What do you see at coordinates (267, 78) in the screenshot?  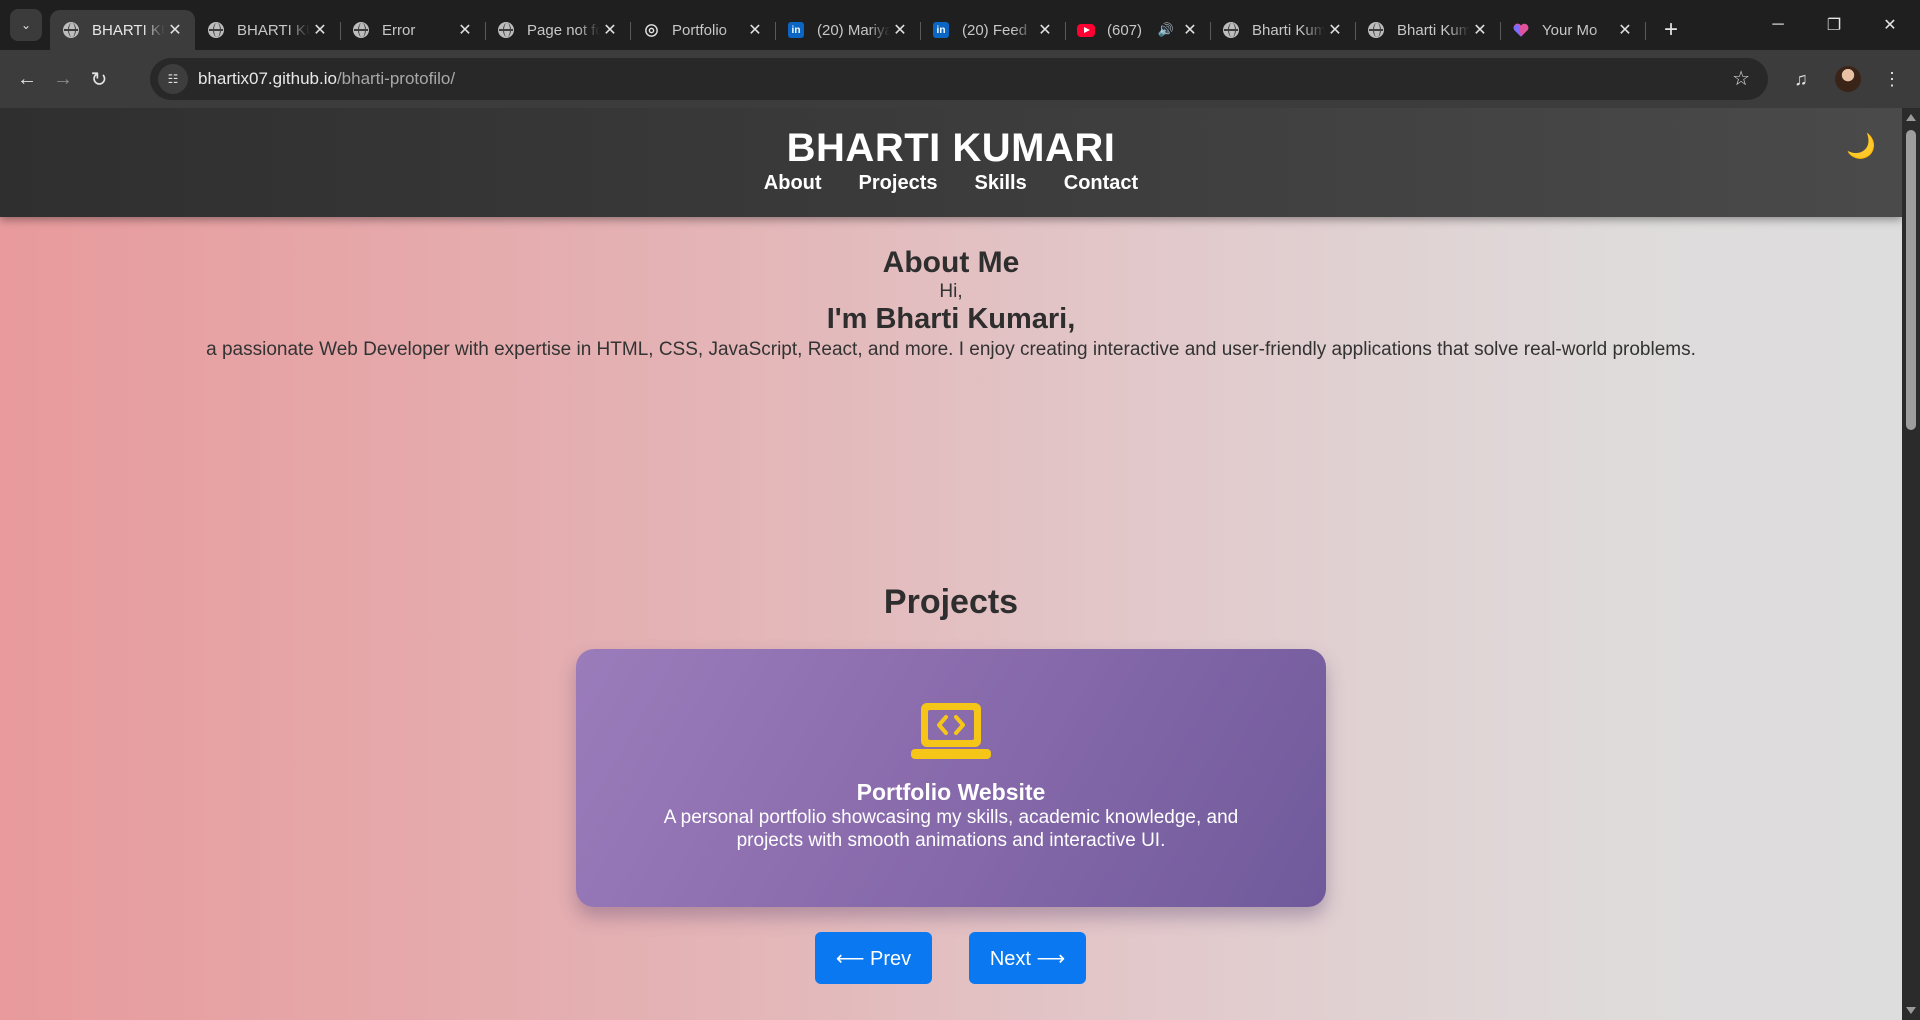 I see `url-host: bhartix07.github.io` at bounding box center [267, 78].